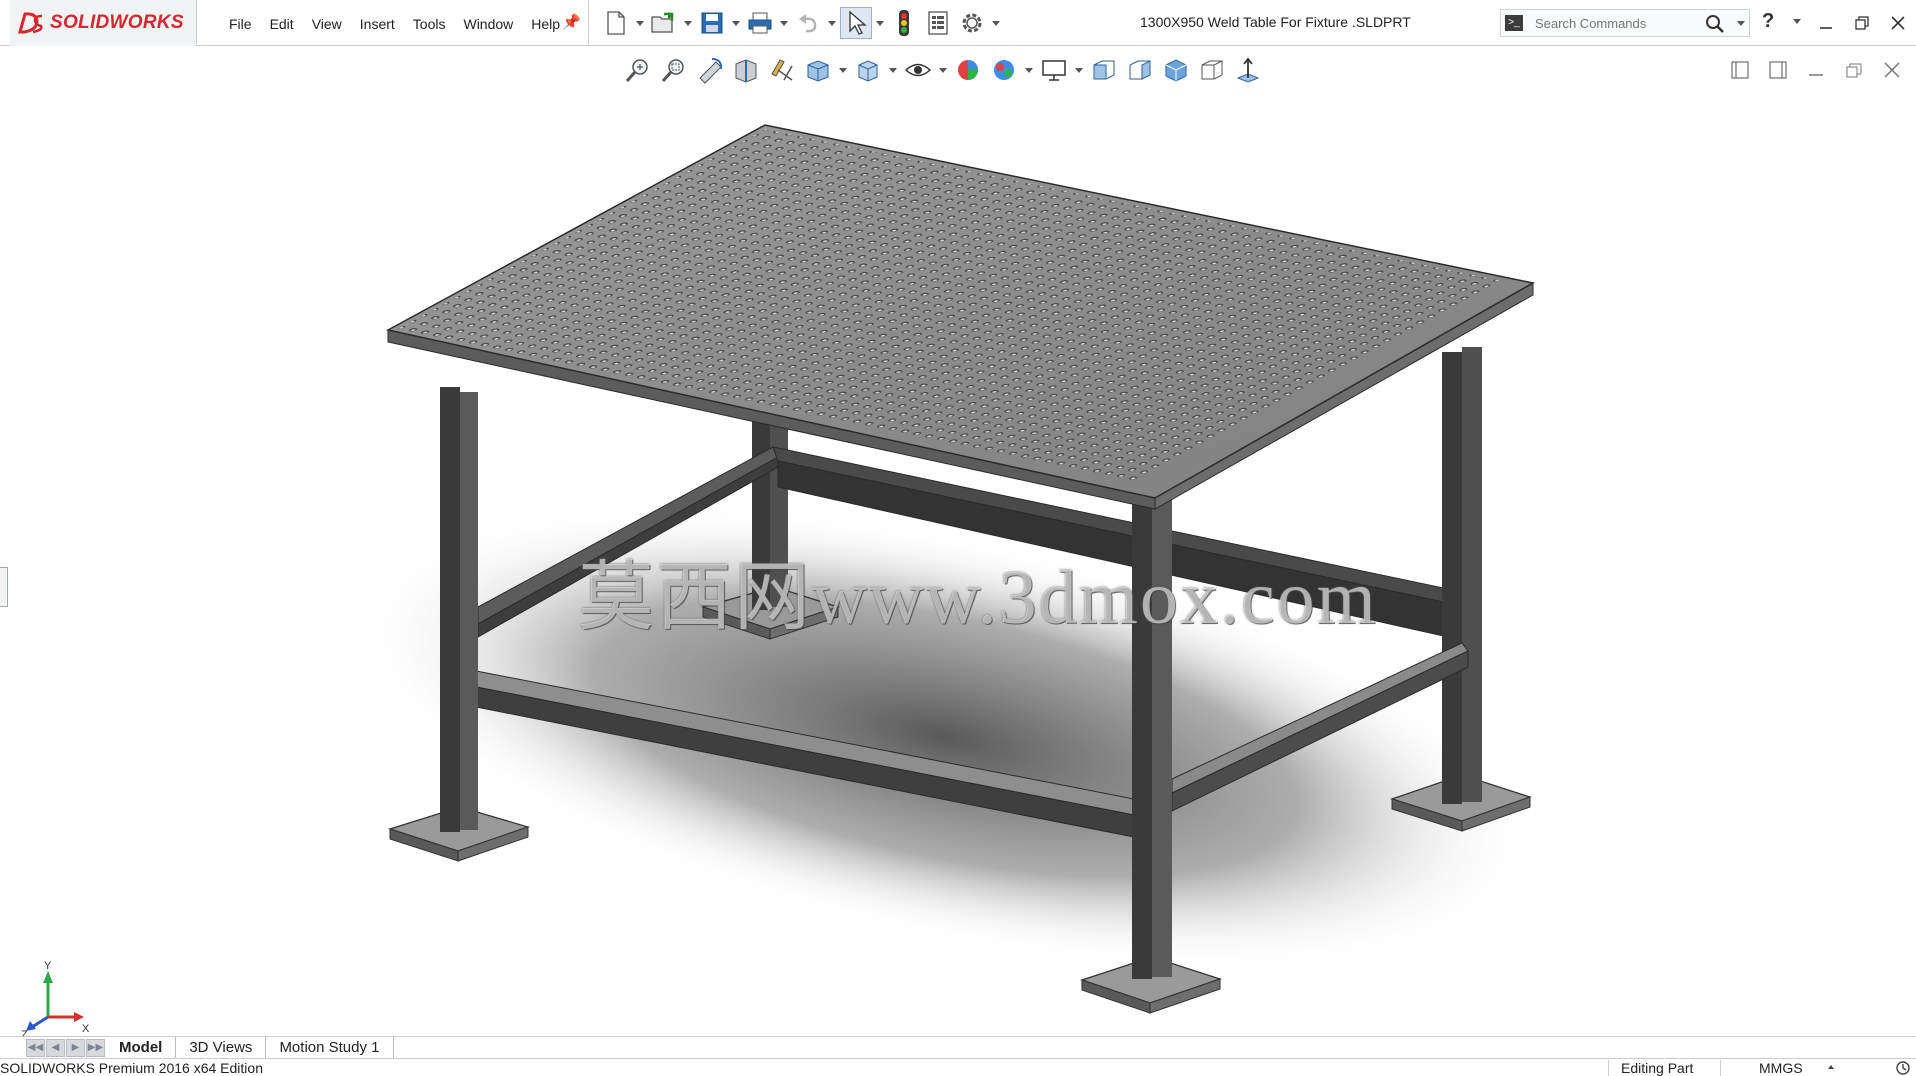  I want to click on menu-file: File, so click(240, 24).